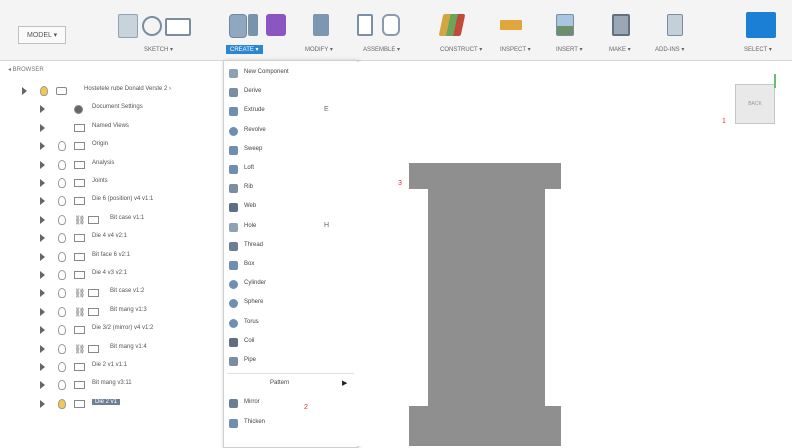 The width and height of the screenshot is (792, 448). I want to click on tree-row: Die 4 v3 v2:1, so click(112, 275).